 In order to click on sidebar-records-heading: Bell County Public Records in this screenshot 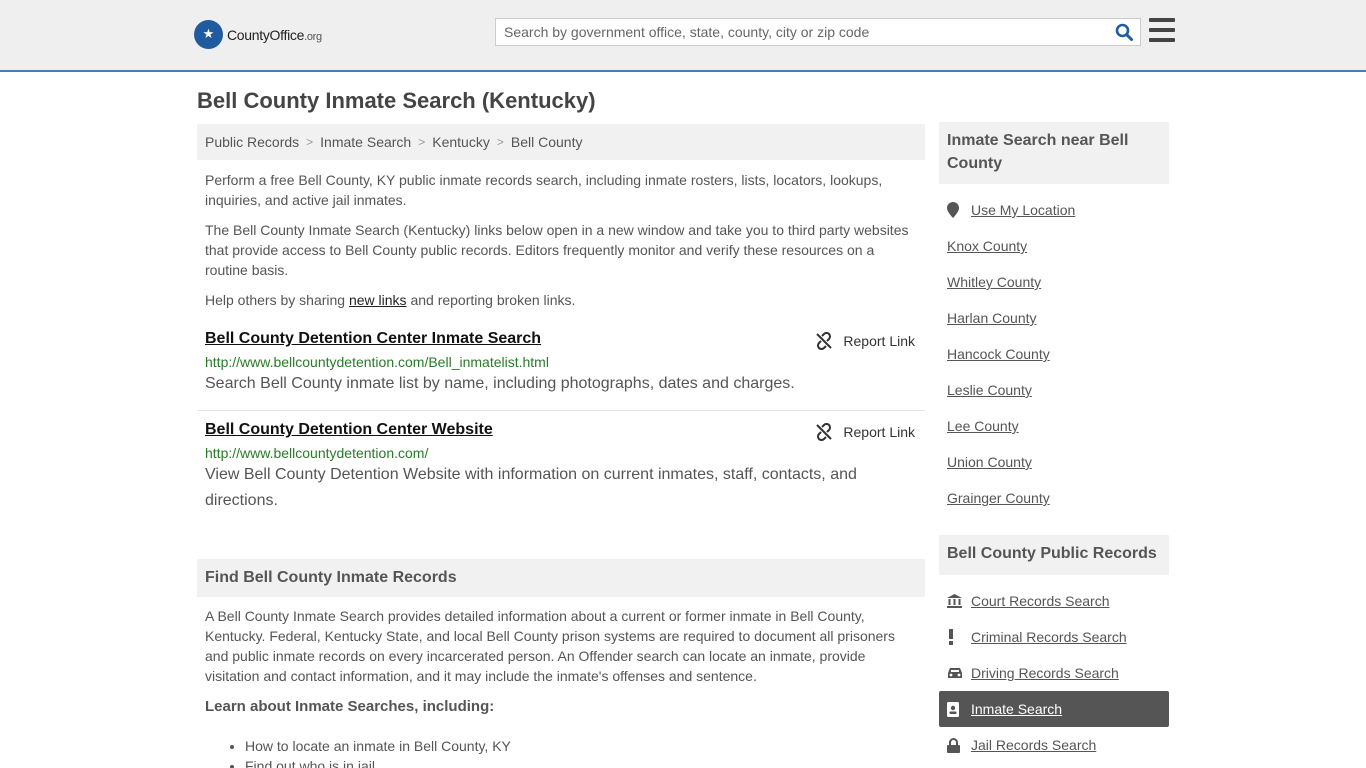, I will do `click(1054, 555)`.